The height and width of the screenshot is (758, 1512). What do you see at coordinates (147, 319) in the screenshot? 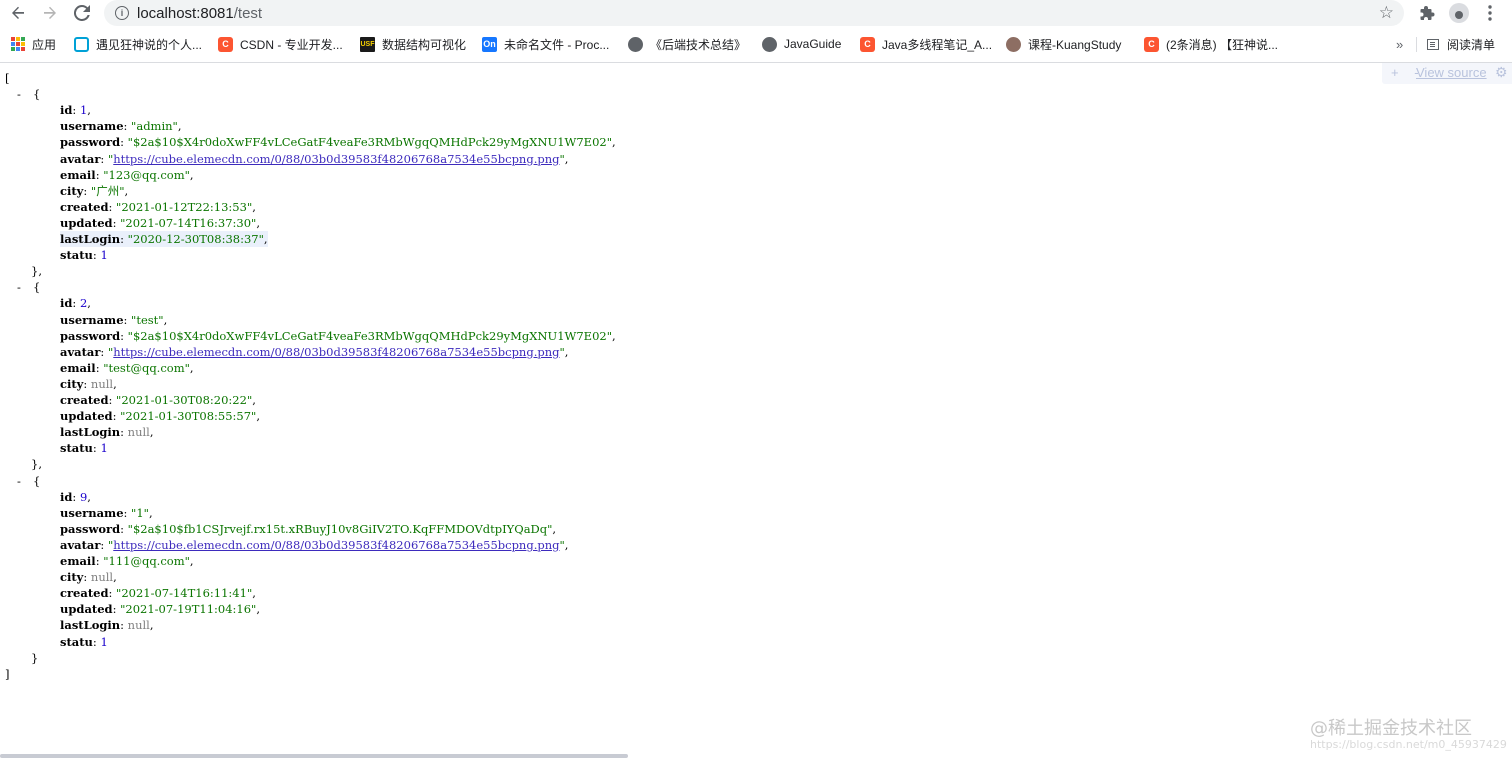
I see `field-value: "test"` at bounding box center [147, 319].